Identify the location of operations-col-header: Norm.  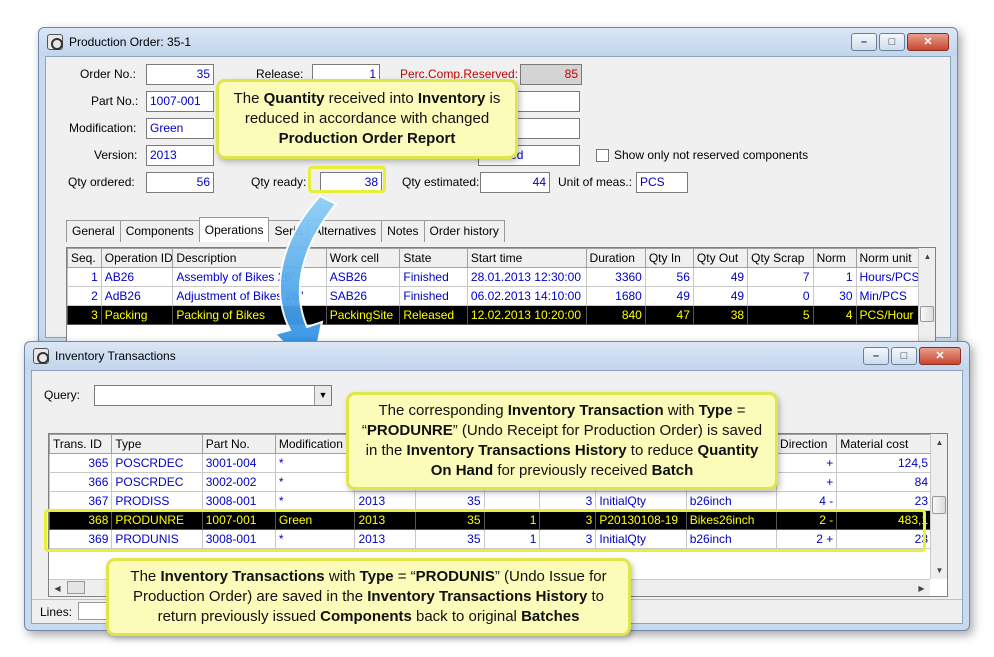
(834, 258).